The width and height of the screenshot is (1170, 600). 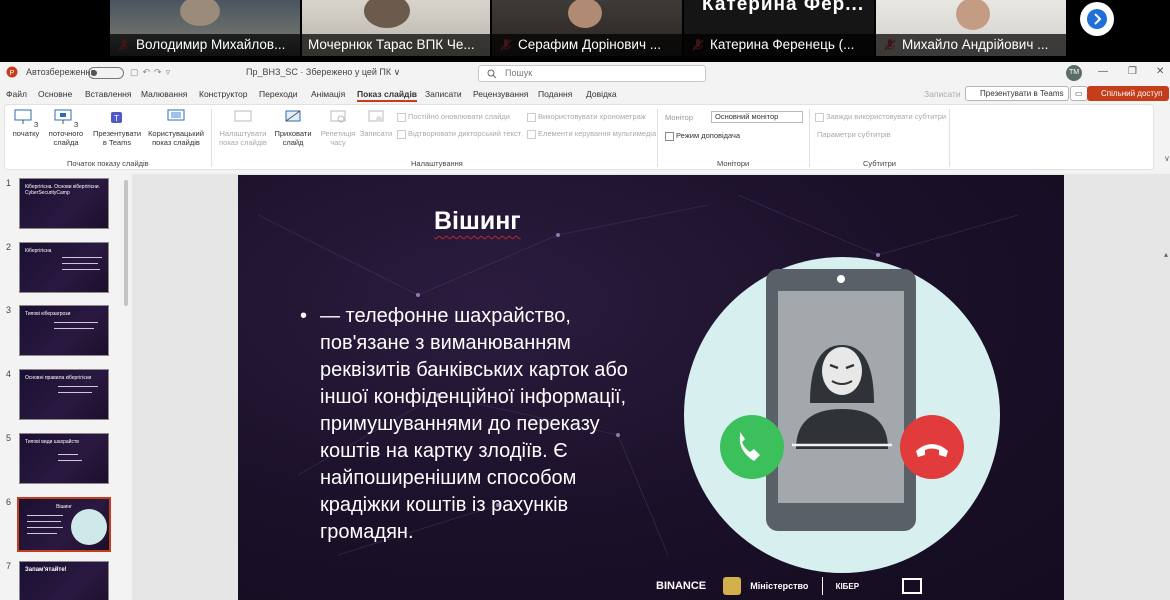 I want to click on slide-number: 6, so click(x=9, y=502).